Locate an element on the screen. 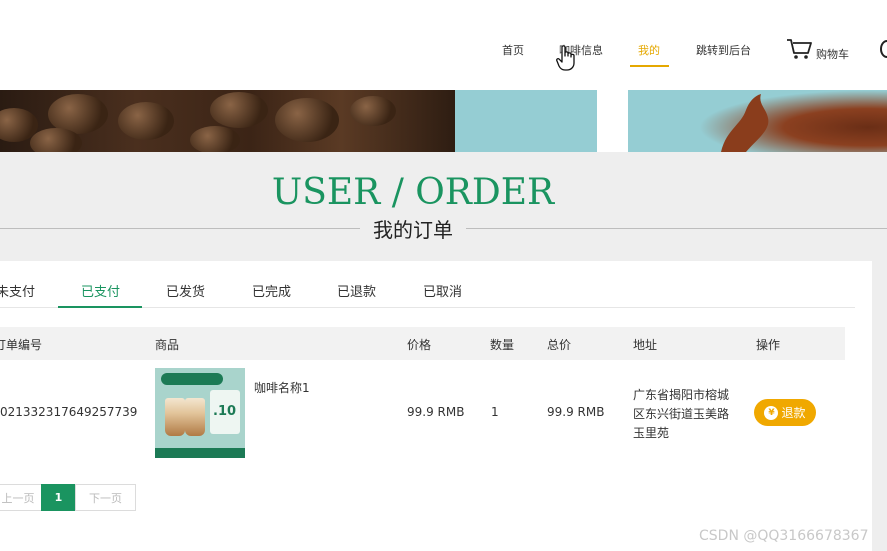  banner-teal-panel is located at coordinates (526, 121).